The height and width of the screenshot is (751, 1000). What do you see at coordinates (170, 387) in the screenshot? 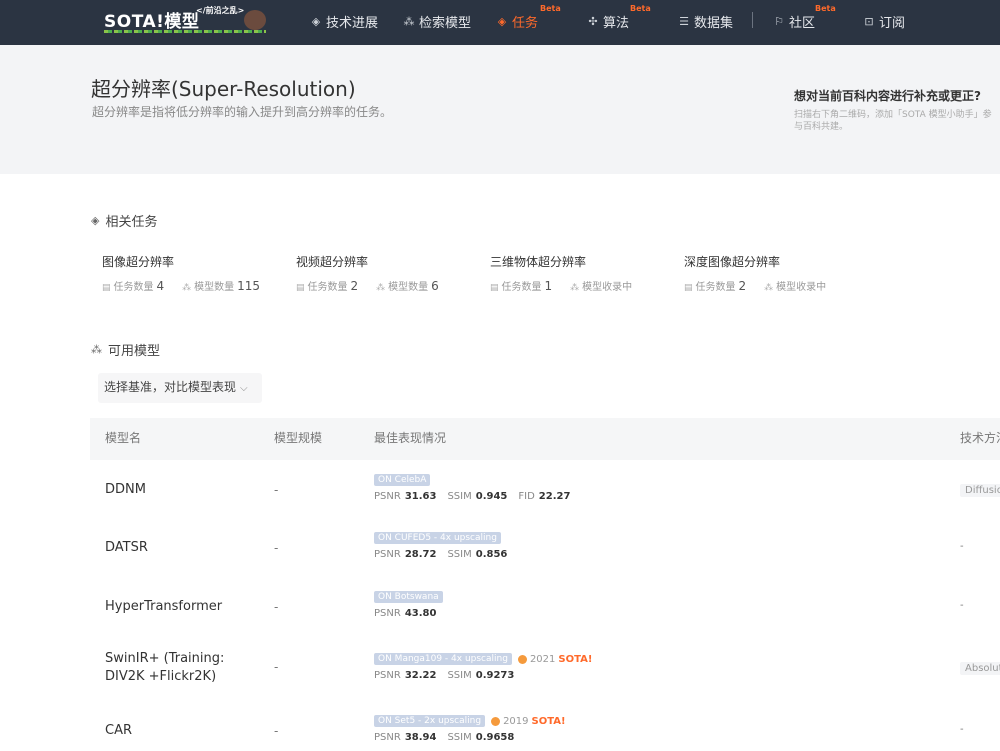
I see `benchmark-select-label: 选择基准，对比模型表现` at bounding box center [170, 387].